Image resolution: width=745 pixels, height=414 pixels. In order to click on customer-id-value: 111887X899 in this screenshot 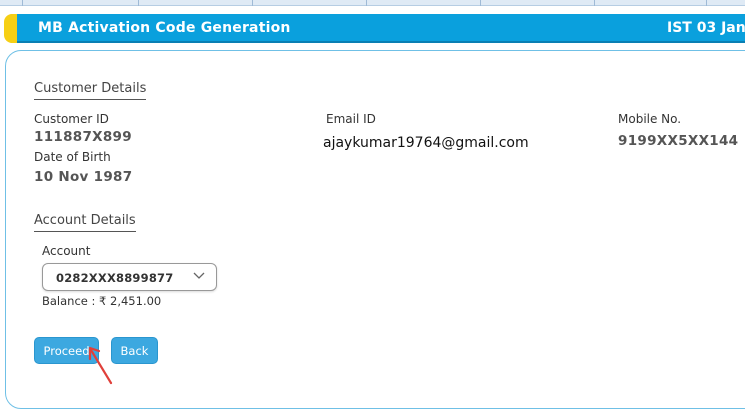, I will do `click(83, 137)`.